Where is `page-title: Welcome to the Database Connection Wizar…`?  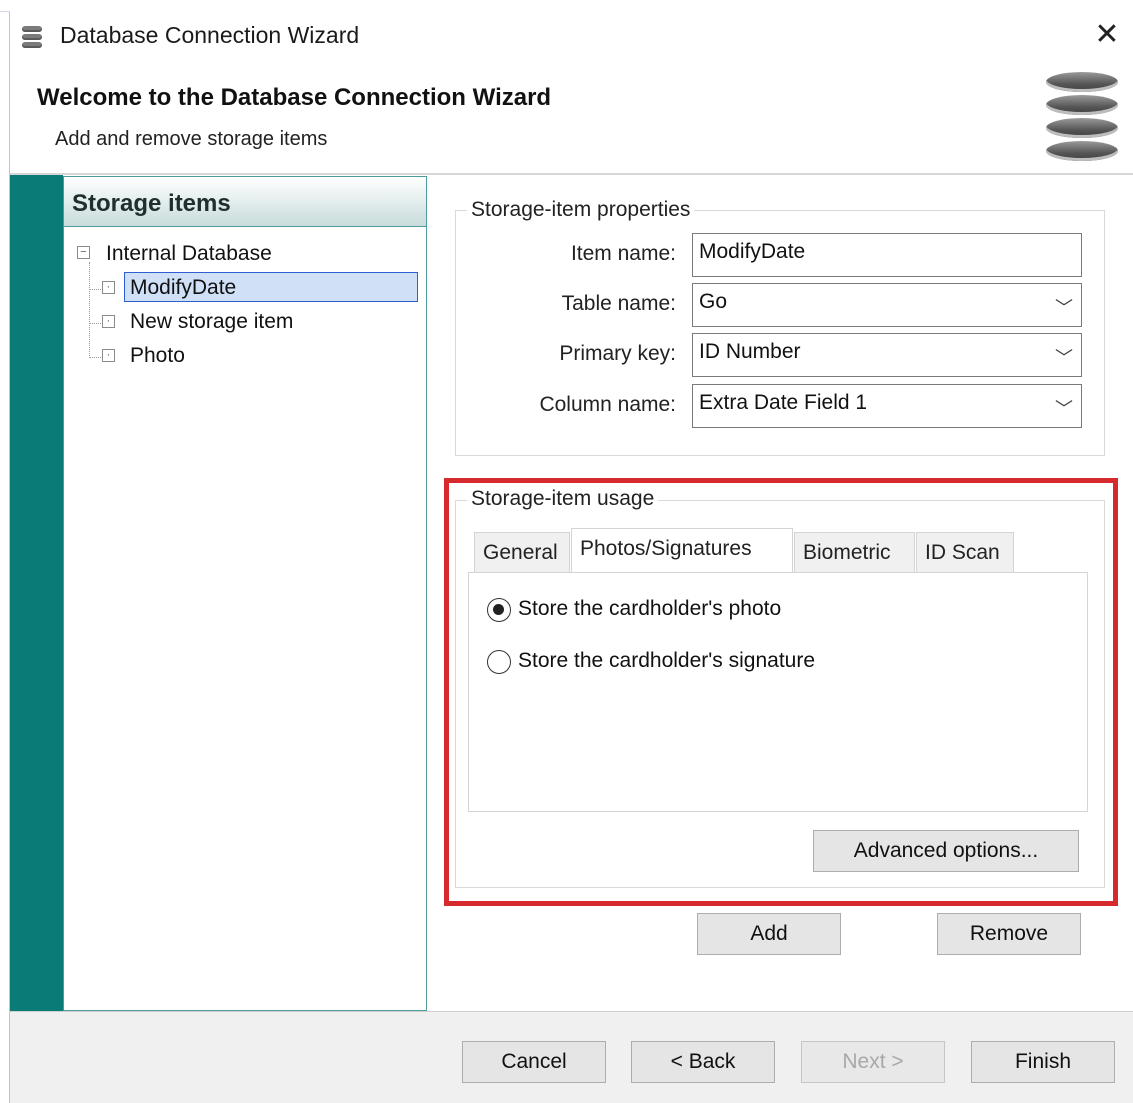
page-title: Welcome to the Database Connection Wizar… is located at coordinates (294, 97).